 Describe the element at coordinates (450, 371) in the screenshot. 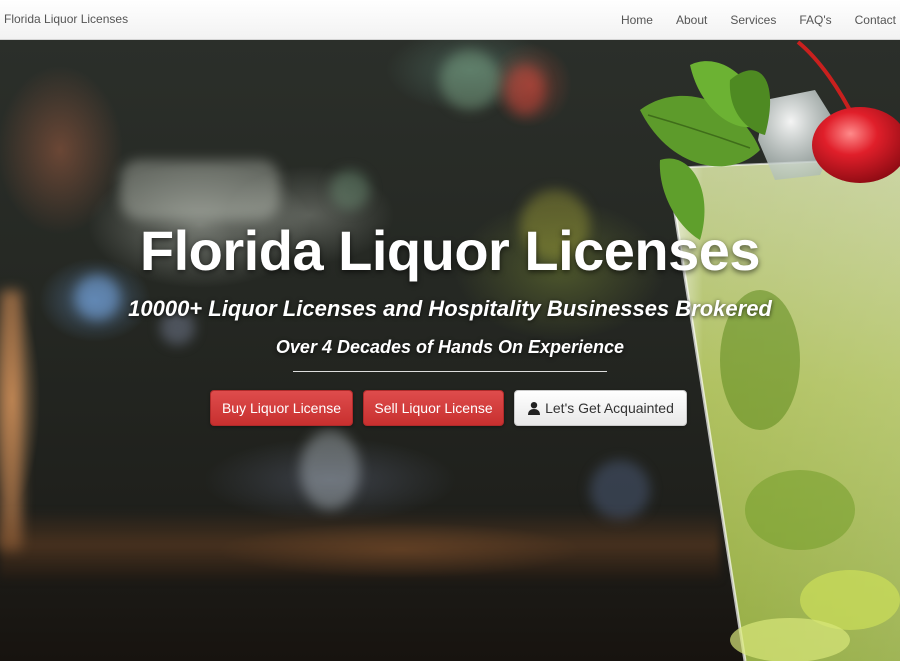

I see `hero-divider` at that location.